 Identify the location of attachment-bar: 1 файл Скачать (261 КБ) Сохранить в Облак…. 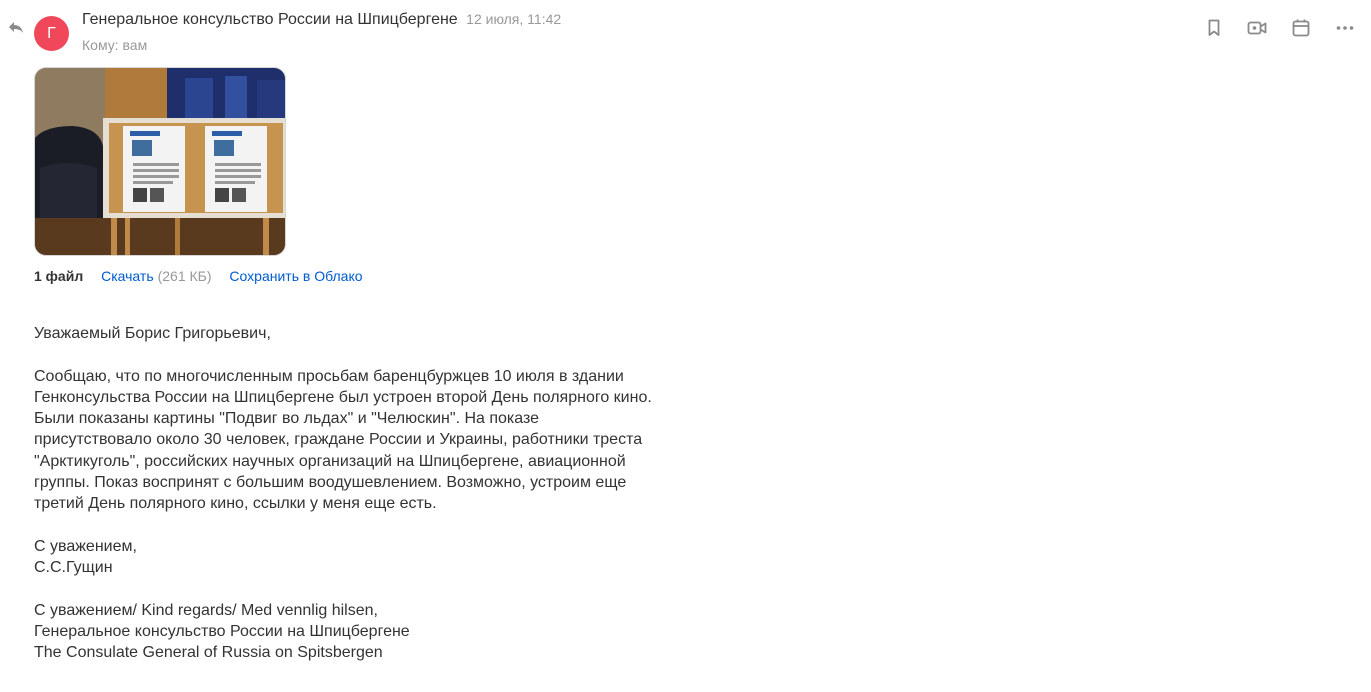
(198, 276).